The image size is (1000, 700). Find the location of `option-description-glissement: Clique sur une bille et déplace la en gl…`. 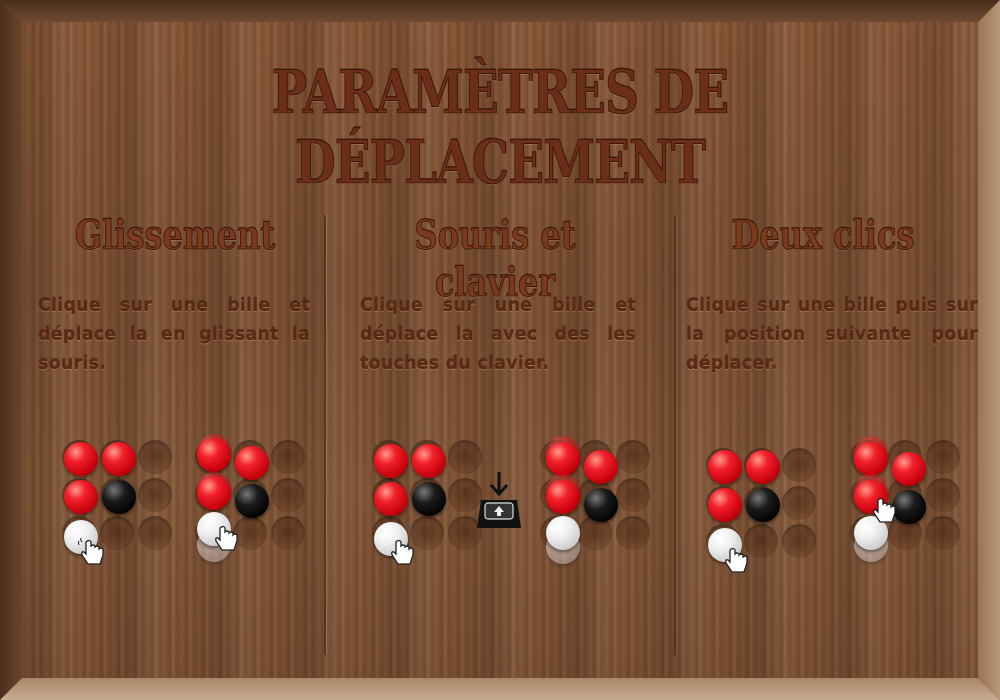

option-description-glissement: Clique sur une bille et déplace la en gl… is located at coordinates (174, 335).